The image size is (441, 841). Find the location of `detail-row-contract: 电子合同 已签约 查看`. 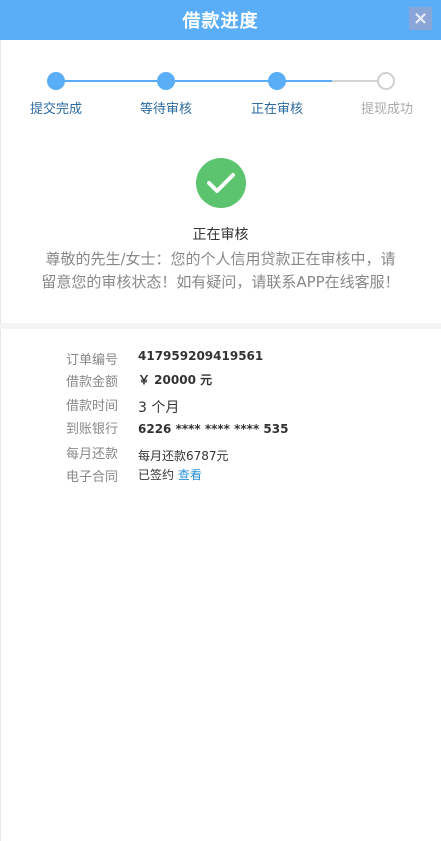

detail-row-contract: 电子合同 已签约 查看 is located at coordinates (220, 477).